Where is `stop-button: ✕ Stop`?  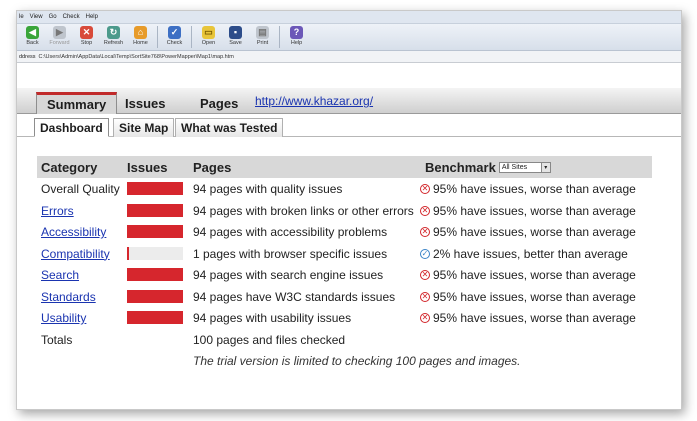 stop-button: ✕ Stop is located at coordinates (86, 36).